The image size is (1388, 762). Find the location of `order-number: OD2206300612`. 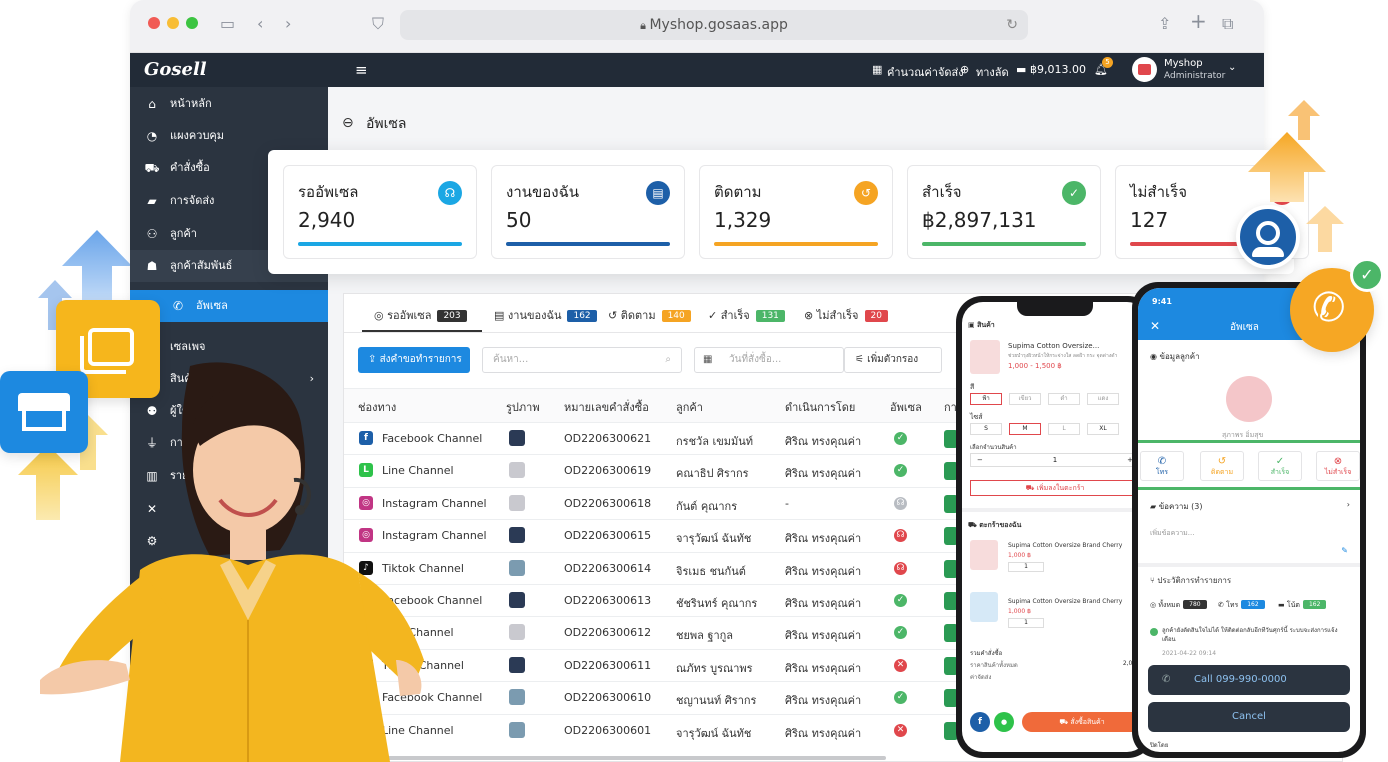

order-number: OD2206300612 is located at coordinates (607, 632).